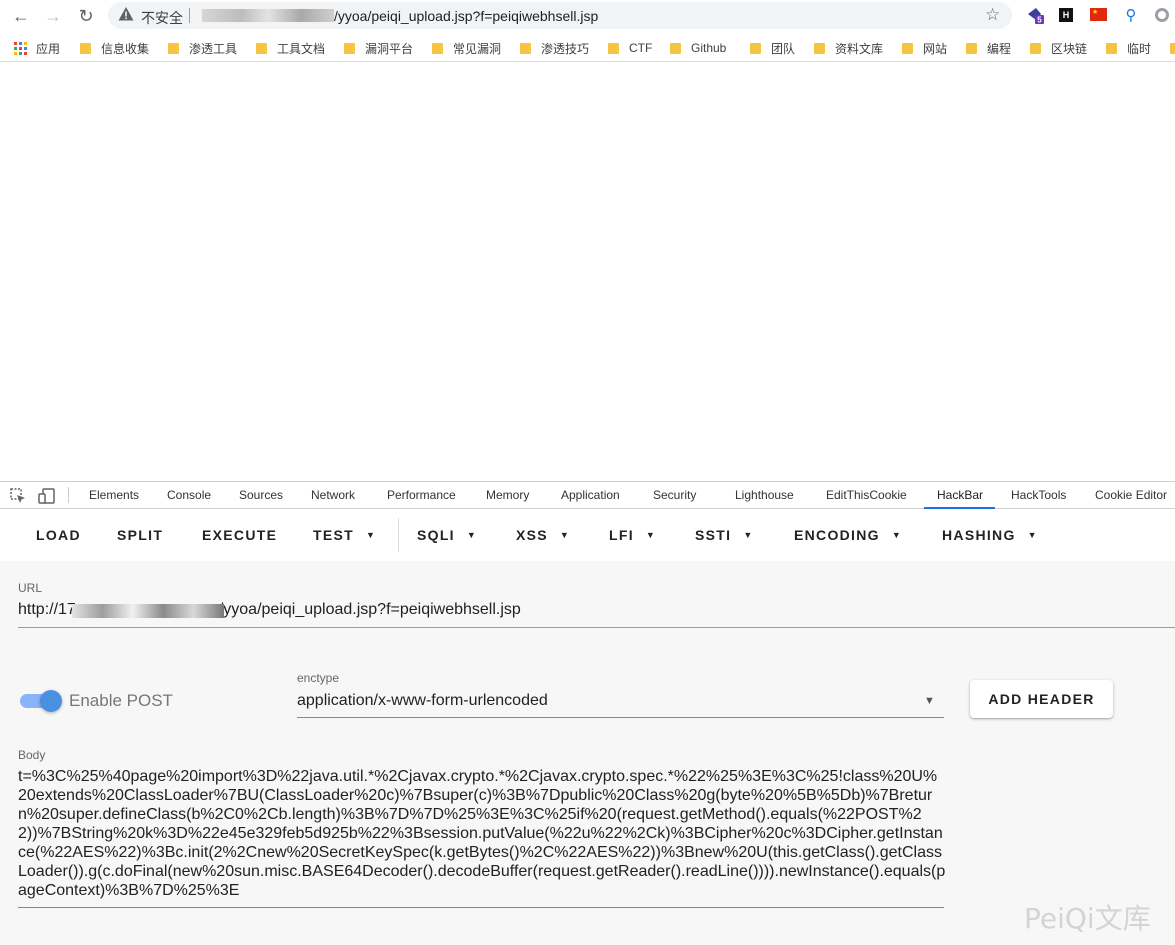 The image size is (1175, 945). Describe the element at coordinates (632, 535) in the screenshot. I see `lfi-menu-button: LFI ▼` at that location.